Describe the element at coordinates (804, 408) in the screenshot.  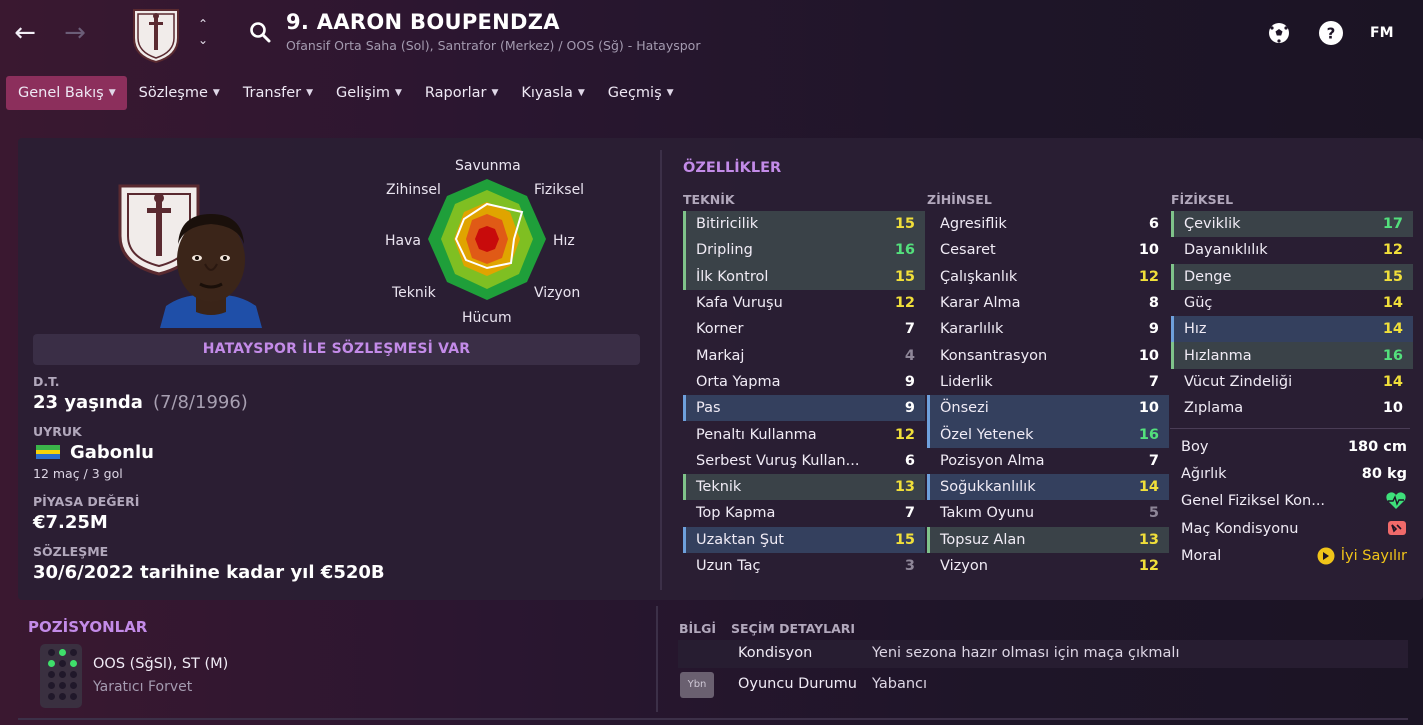
I see `attribute-row: Pas 9` at that location.